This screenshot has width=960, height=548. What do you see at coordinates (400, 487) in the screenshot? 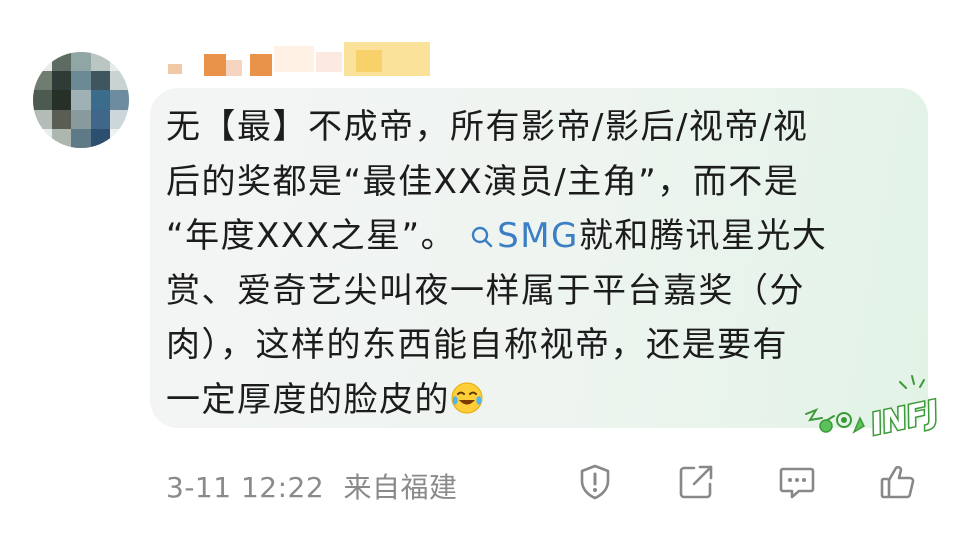
I see `location: 来自福建` at bounding box center [400, 487].